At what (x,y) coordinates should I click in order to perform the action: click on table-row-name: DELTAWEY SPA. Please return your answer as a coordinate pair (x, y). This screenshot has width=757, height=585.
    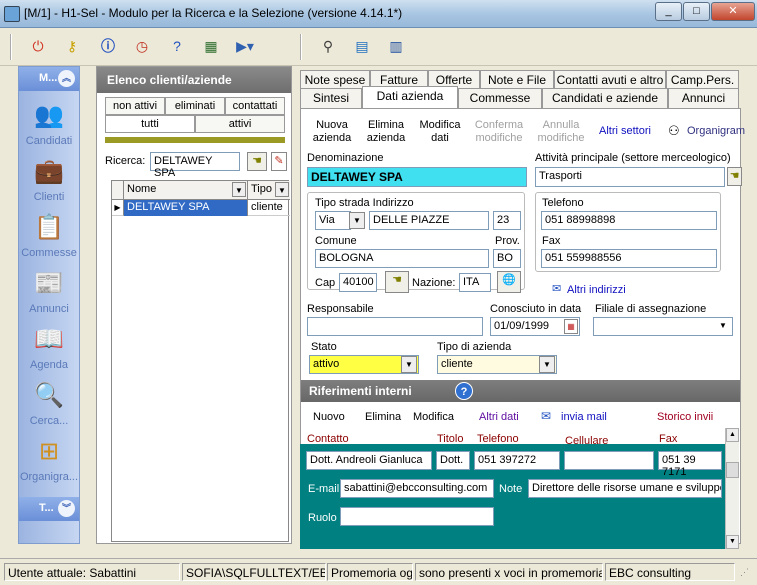
    Looking at the image, I should click on (186, 208).